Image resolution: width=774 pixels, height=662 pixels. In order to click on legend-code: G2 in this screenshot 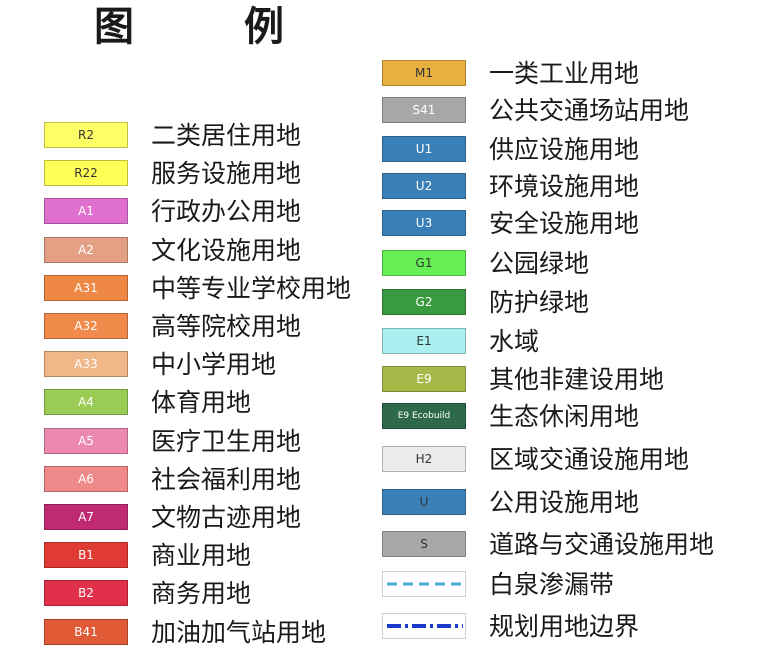, I will do `click(424, 302)`.